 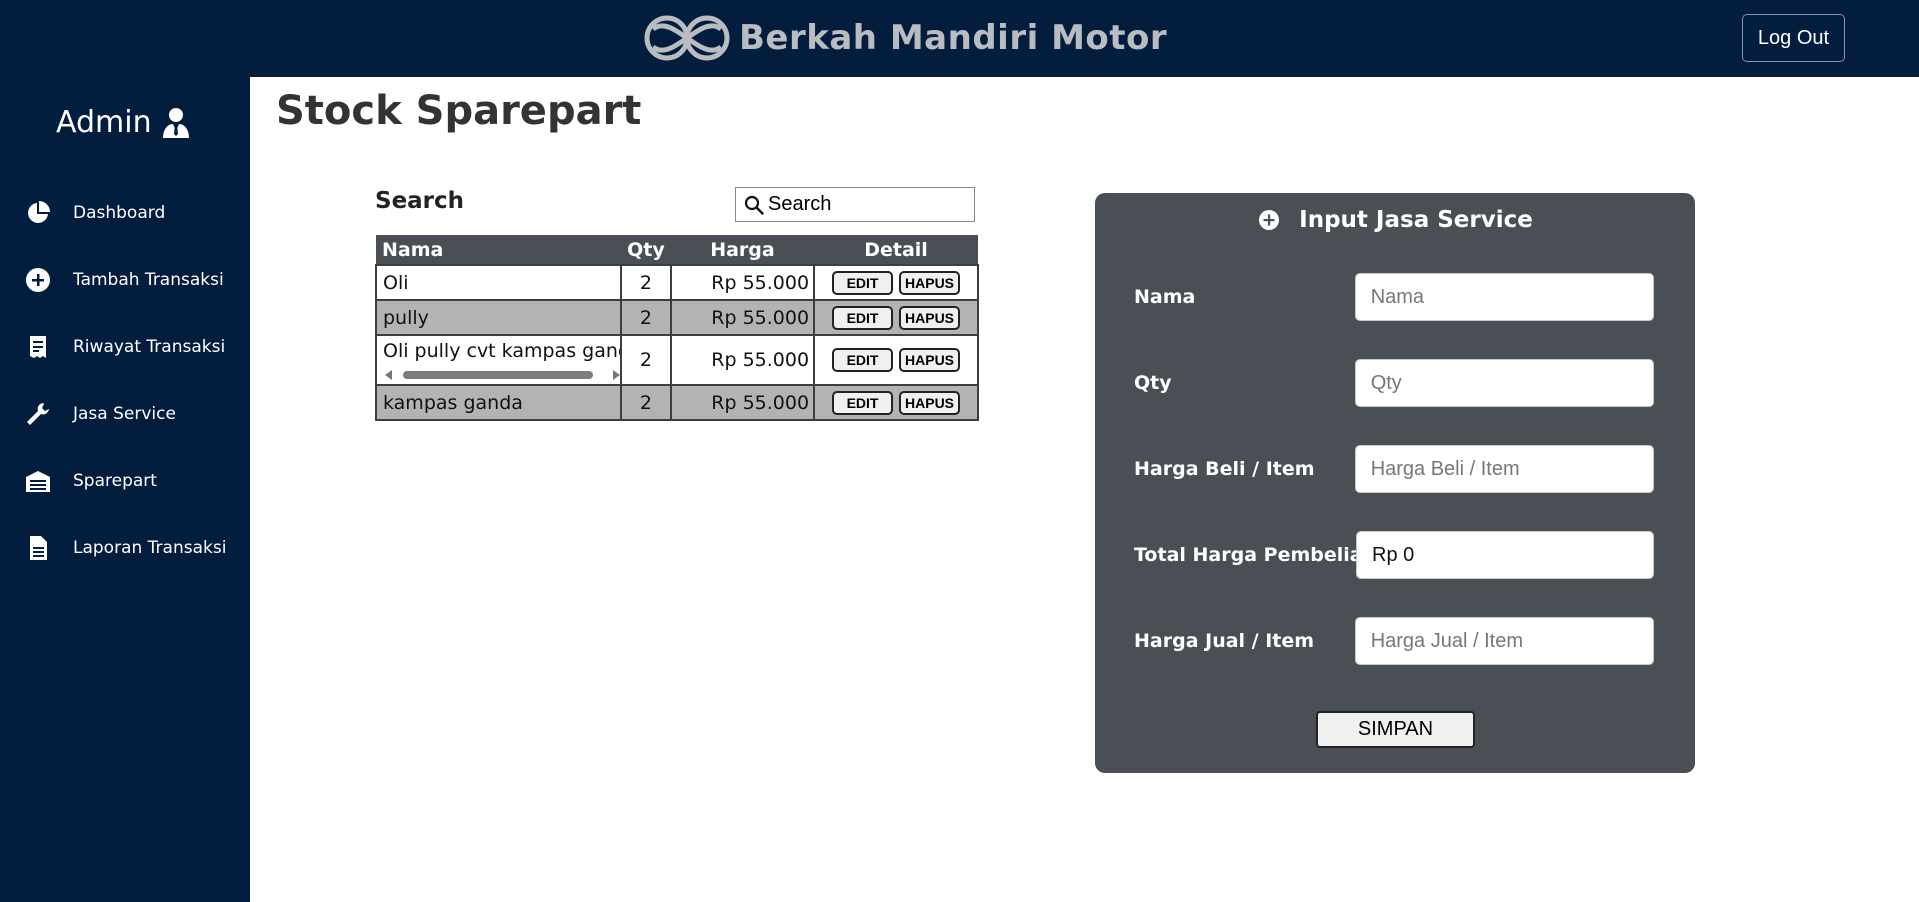 What do you see at coordinates (502, 351) in the screenshot?
I see `cell-nama-text: Oli pully cvt kampas ganda` at bounding box center [502, 351].